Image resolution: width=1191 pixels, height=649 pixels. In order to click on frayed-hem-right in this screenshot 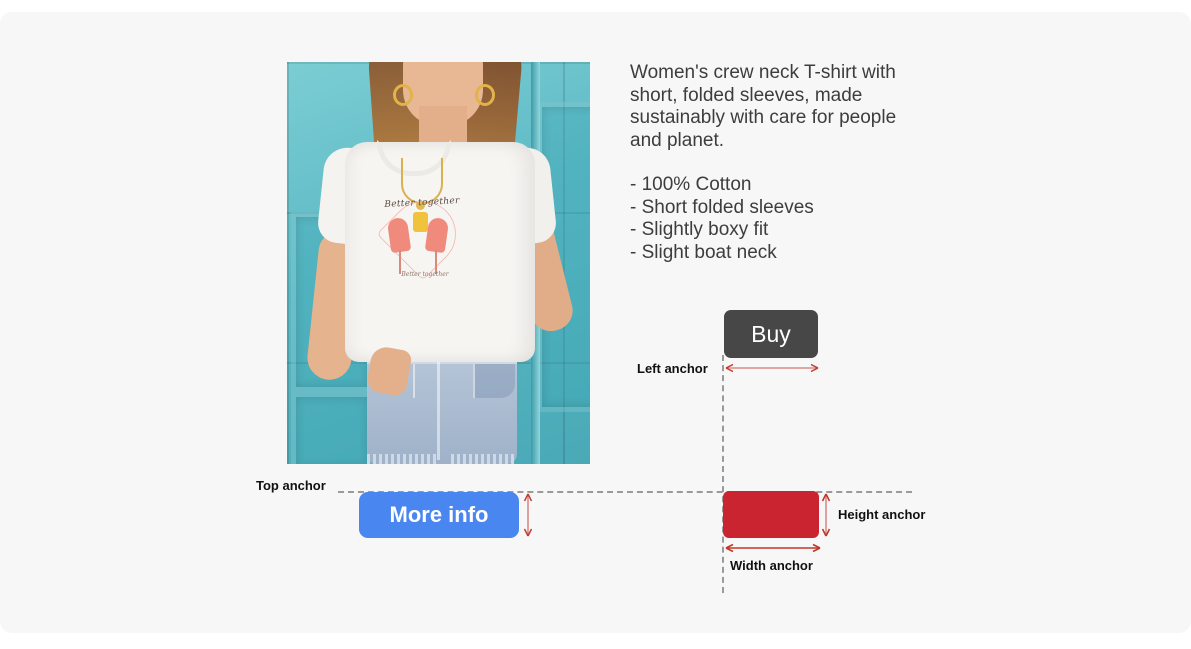, I will do `click(484, 459)`.